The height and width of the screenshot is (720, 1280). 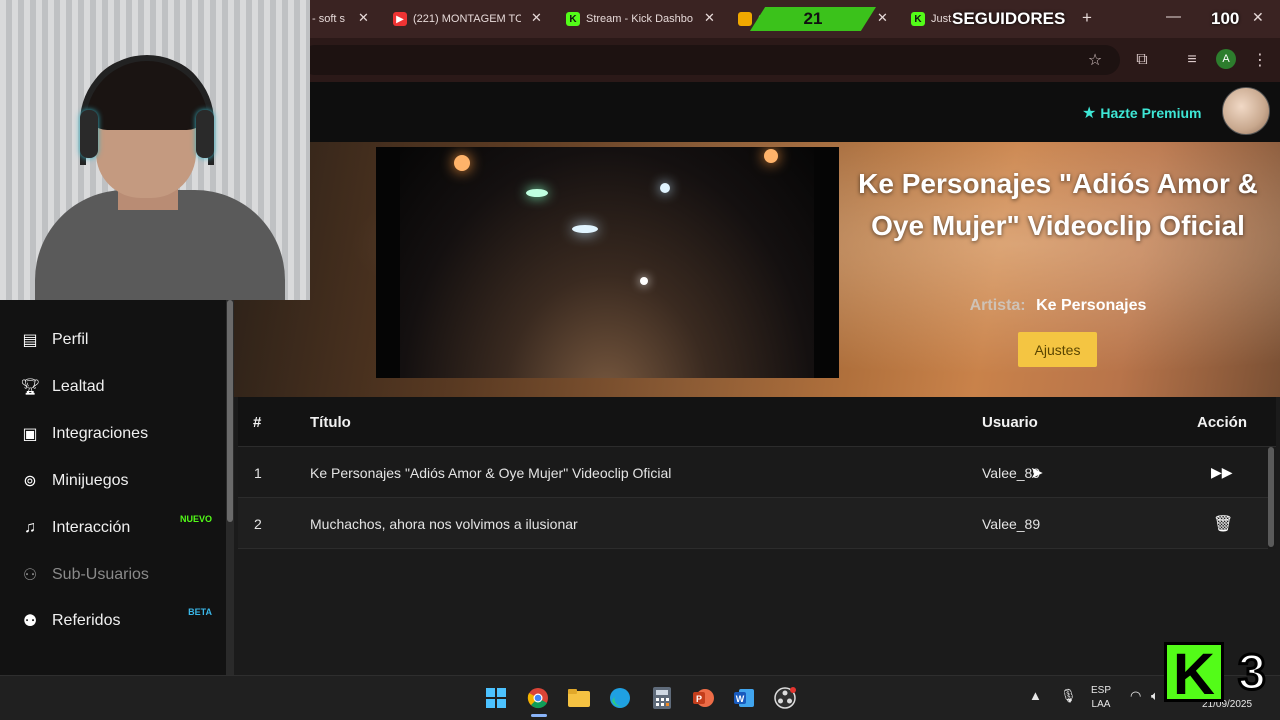 What do you see at coordinates (1089, 113) in the screenshot?
I see `star-icon: ★` at bounding box center [1089, 113].